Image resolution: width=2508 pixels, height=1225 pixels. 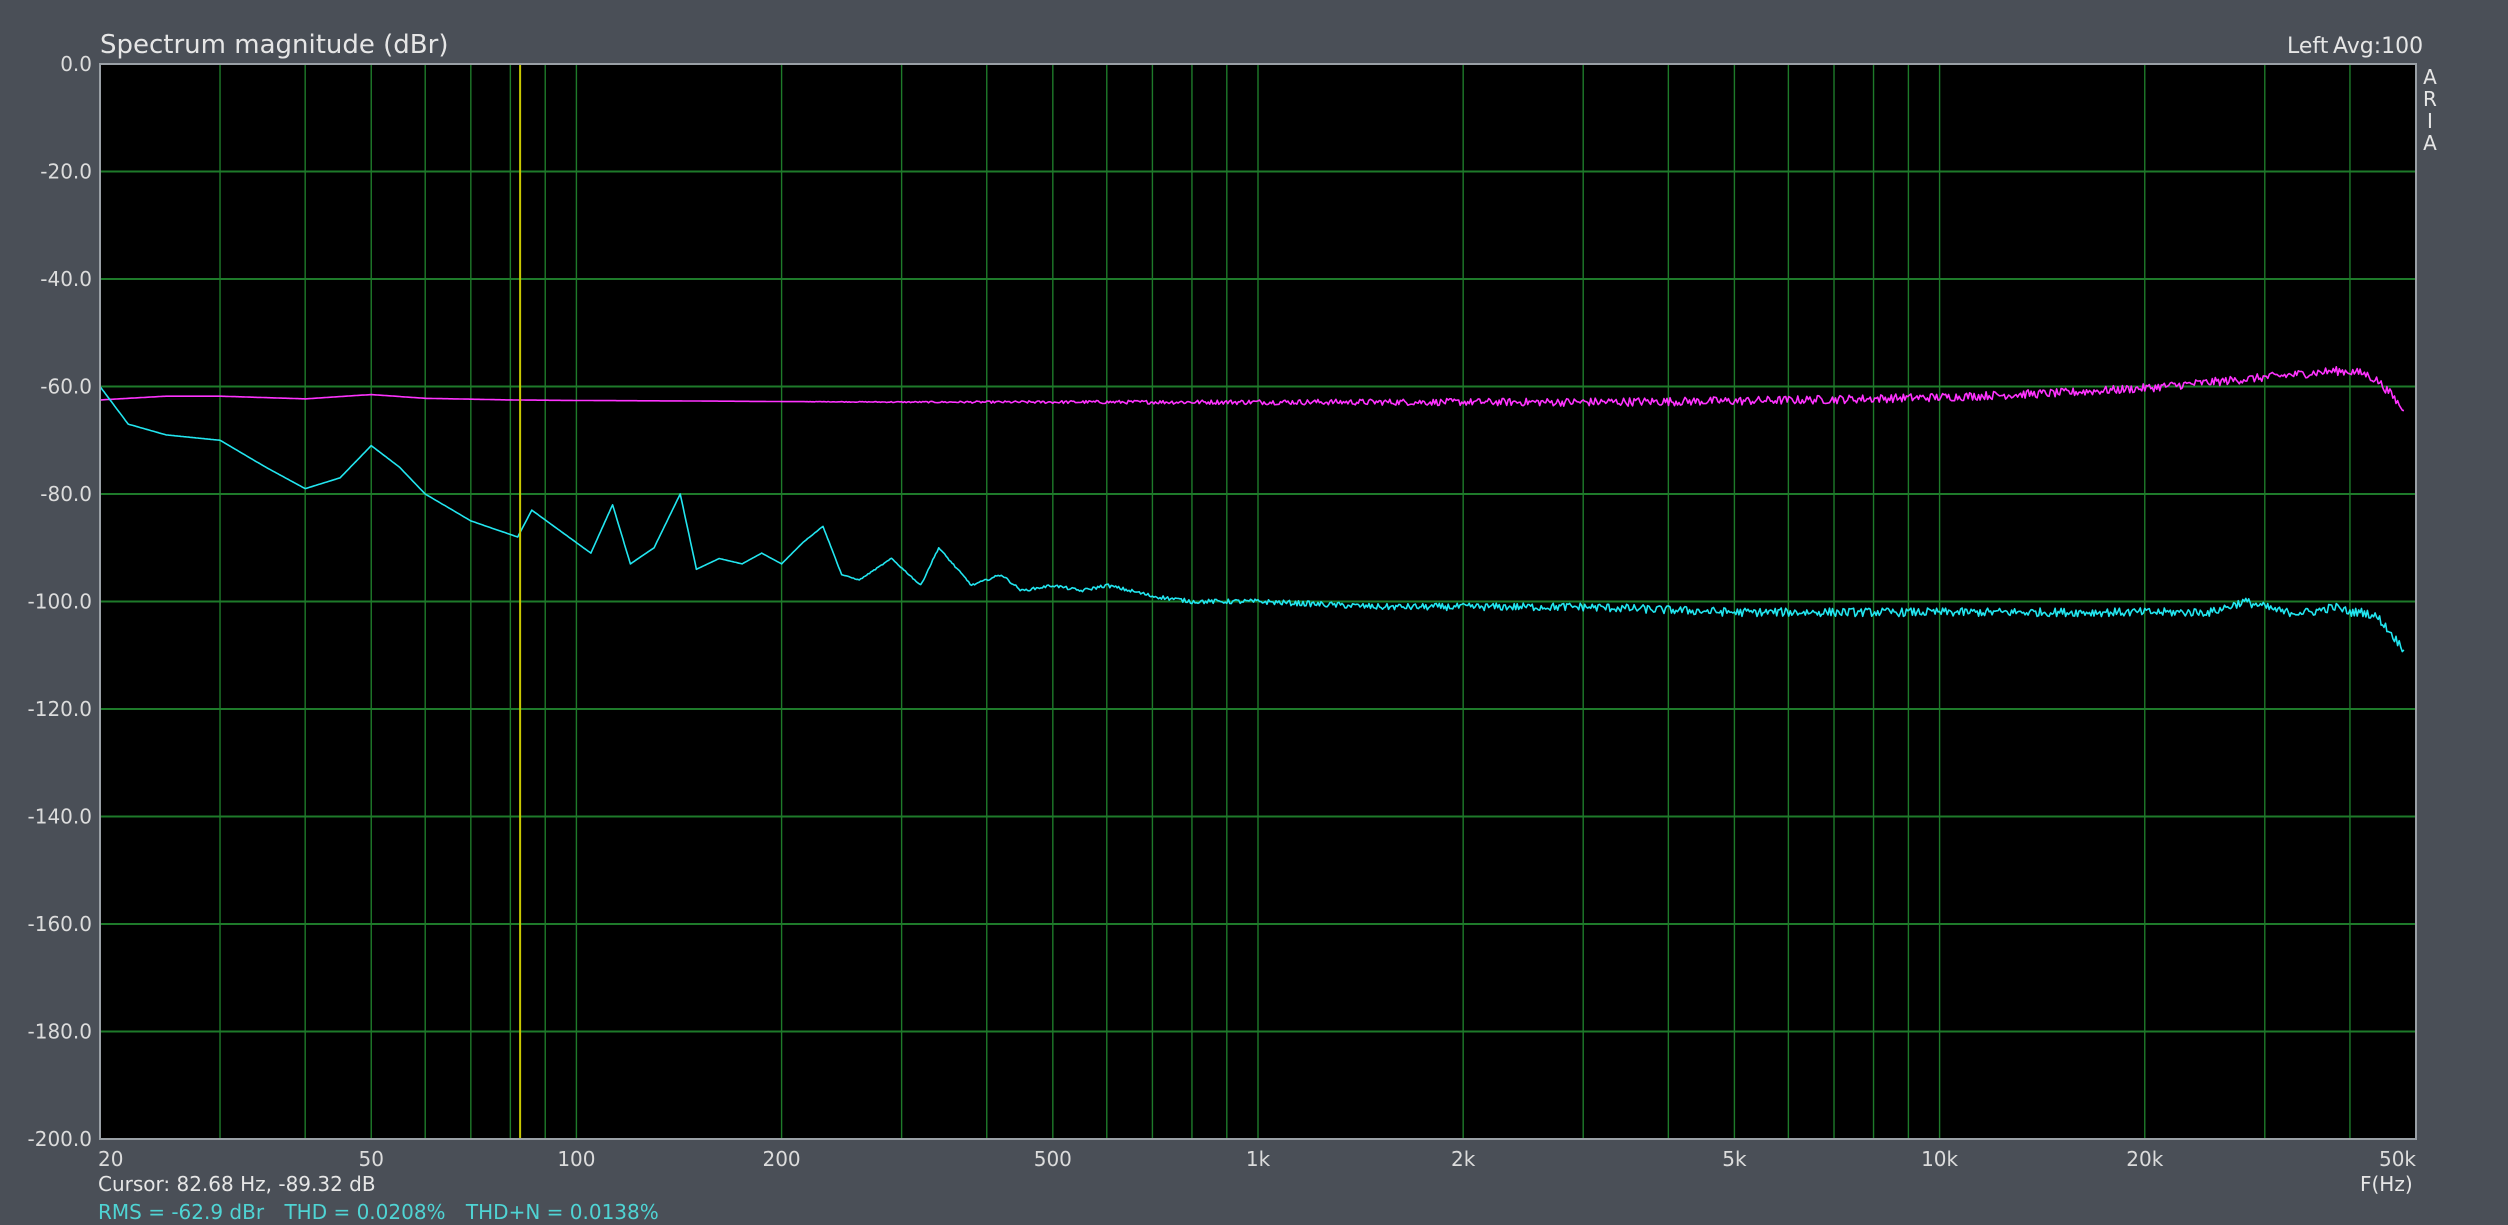 What do you see at coordinates (60, 602) in the screenshot?
I see `y-tick-label: -100.0` at bounding box center [60, 602].